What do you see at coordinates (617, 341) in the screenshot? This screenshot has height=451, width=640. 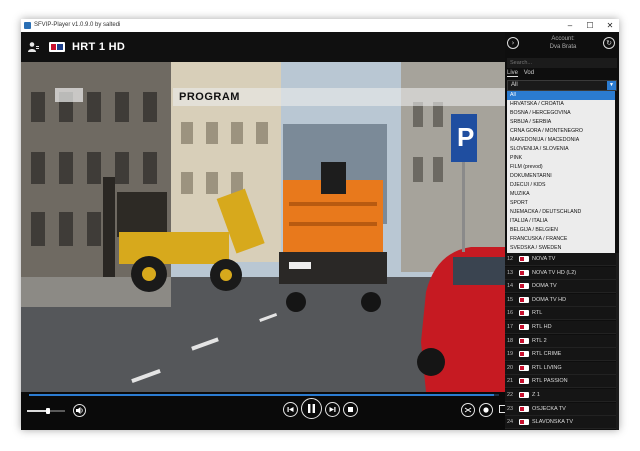 I see `channel-list-scrollbar` at bounding box center [617, 341].